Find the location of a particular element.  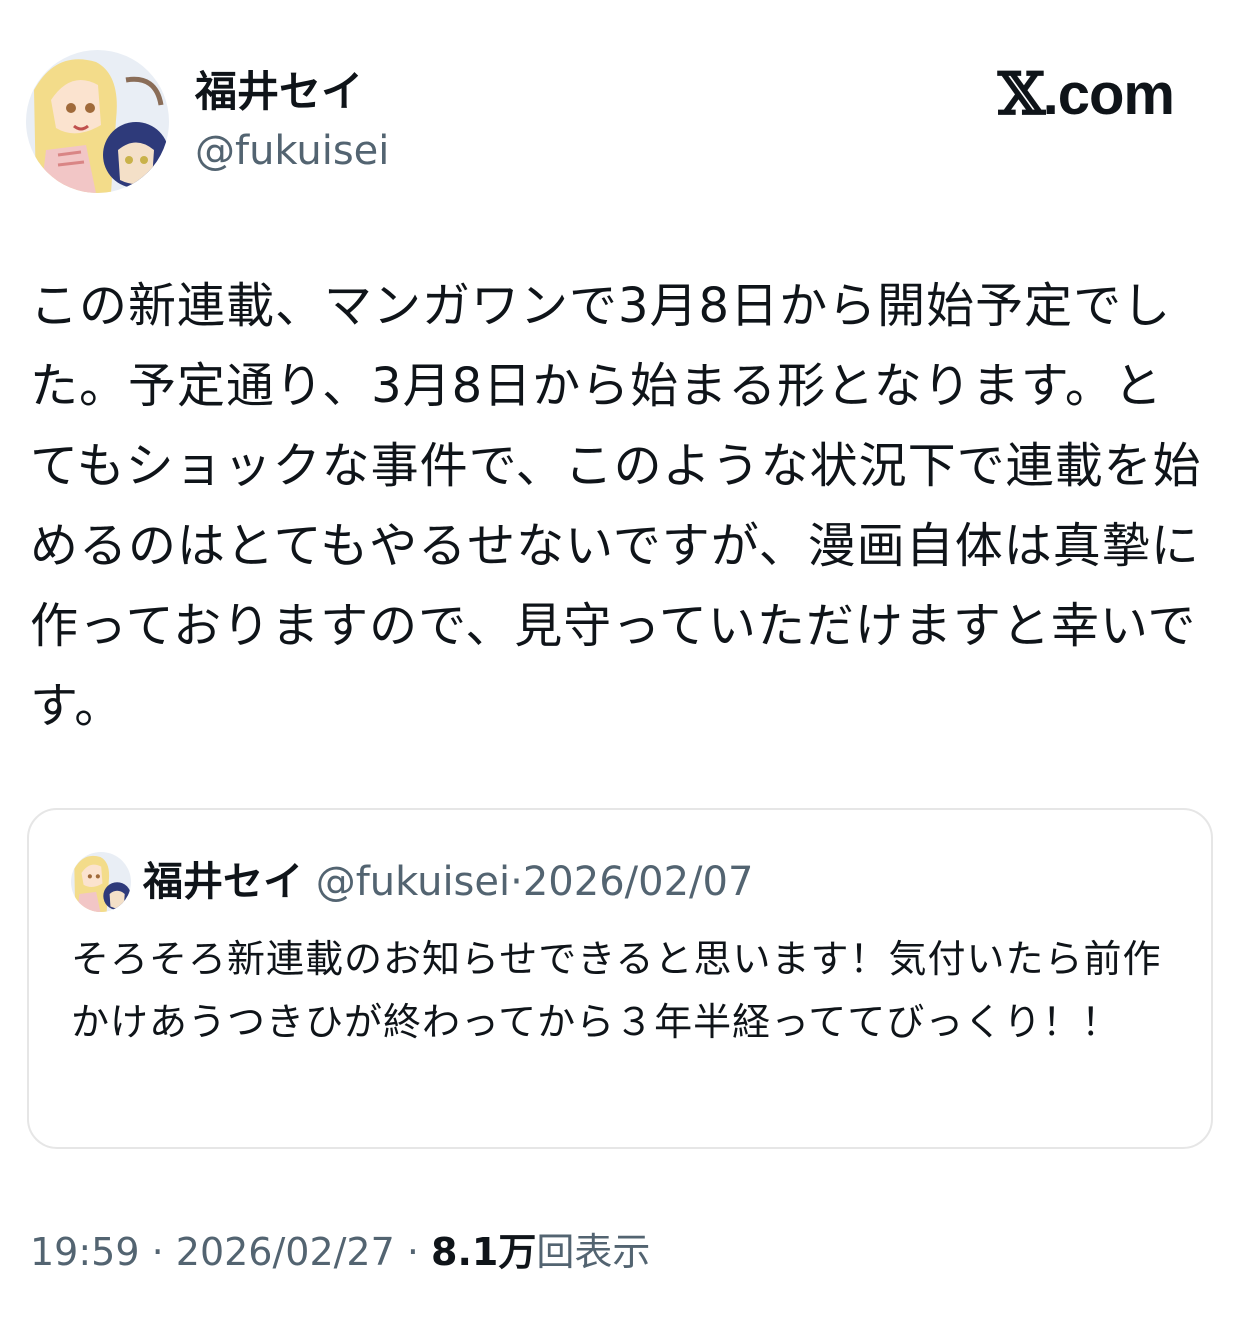

author-avatar is located at coordinates (97, 121).